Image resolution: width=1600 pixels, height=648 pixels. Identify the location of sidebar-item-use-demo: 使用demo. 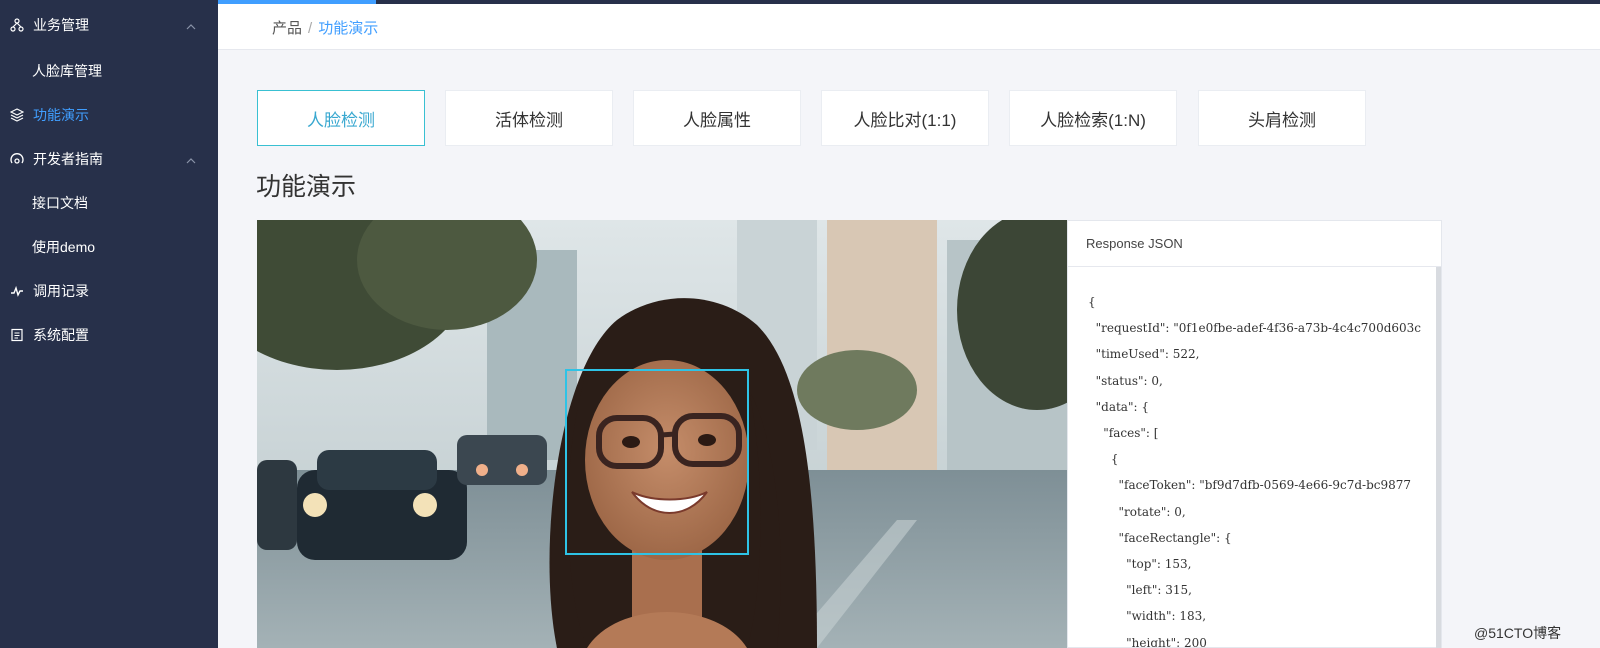
(109, 247).